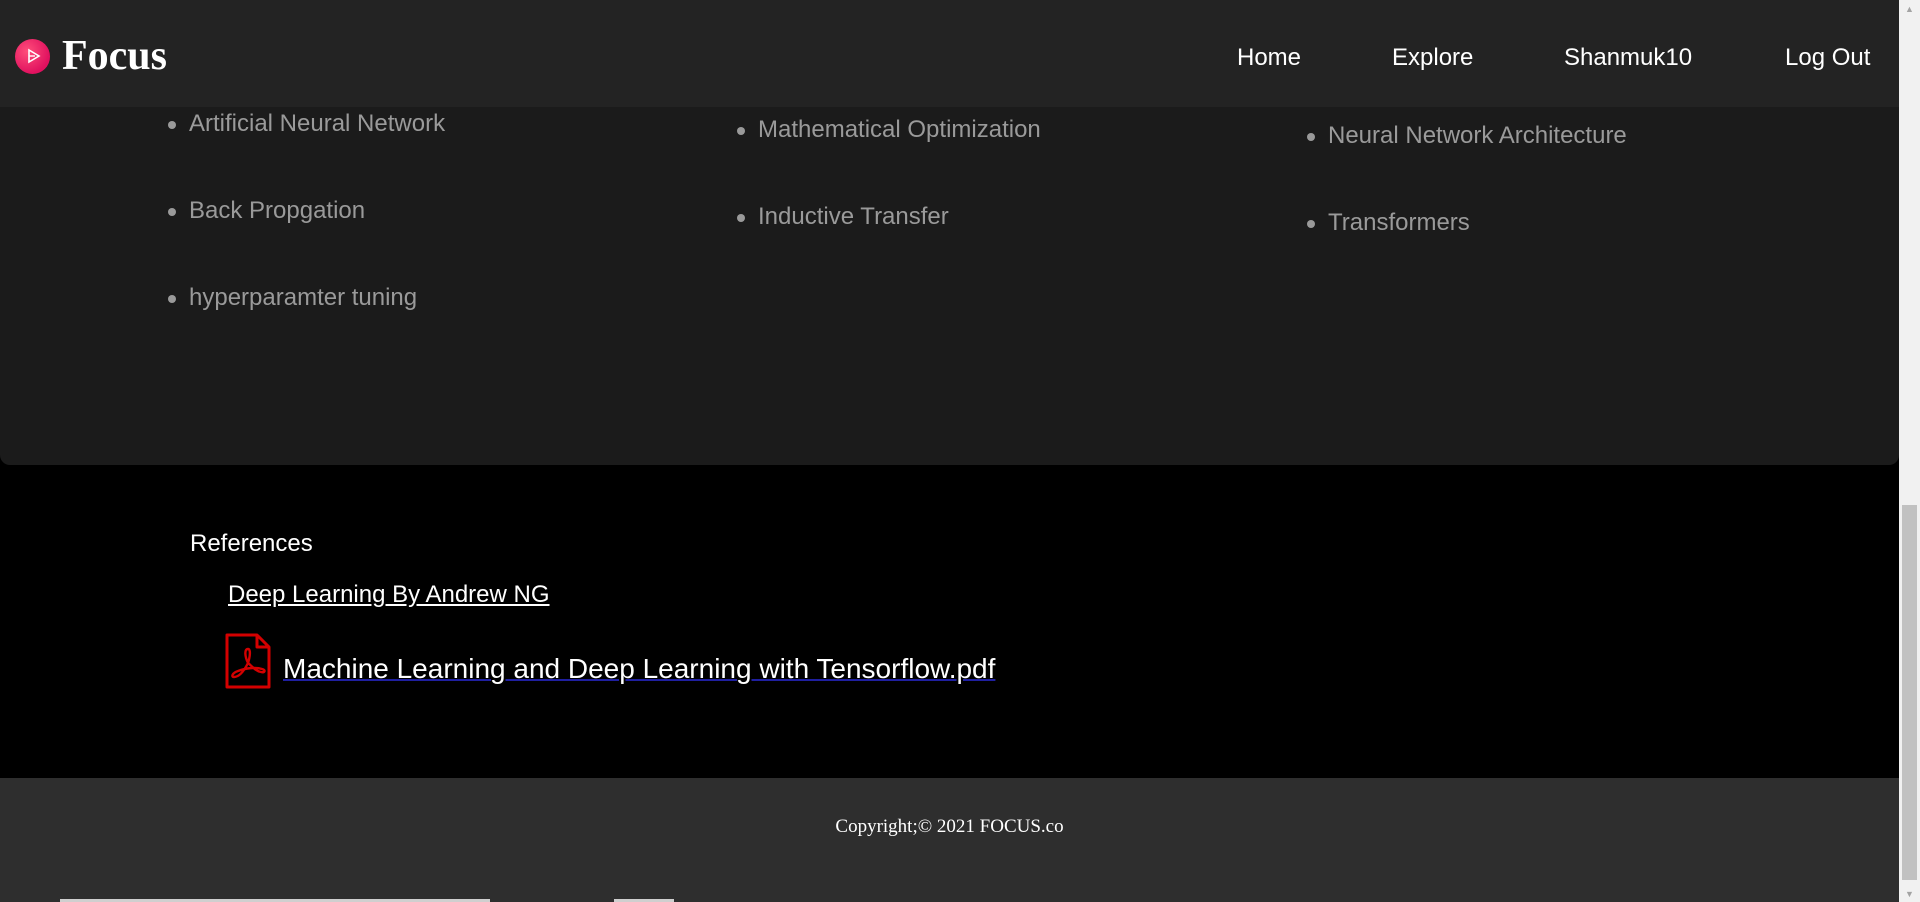 This screenshot has width=1920, height=902. I want to click on nav-home-link: Home, so click(1269, 58).